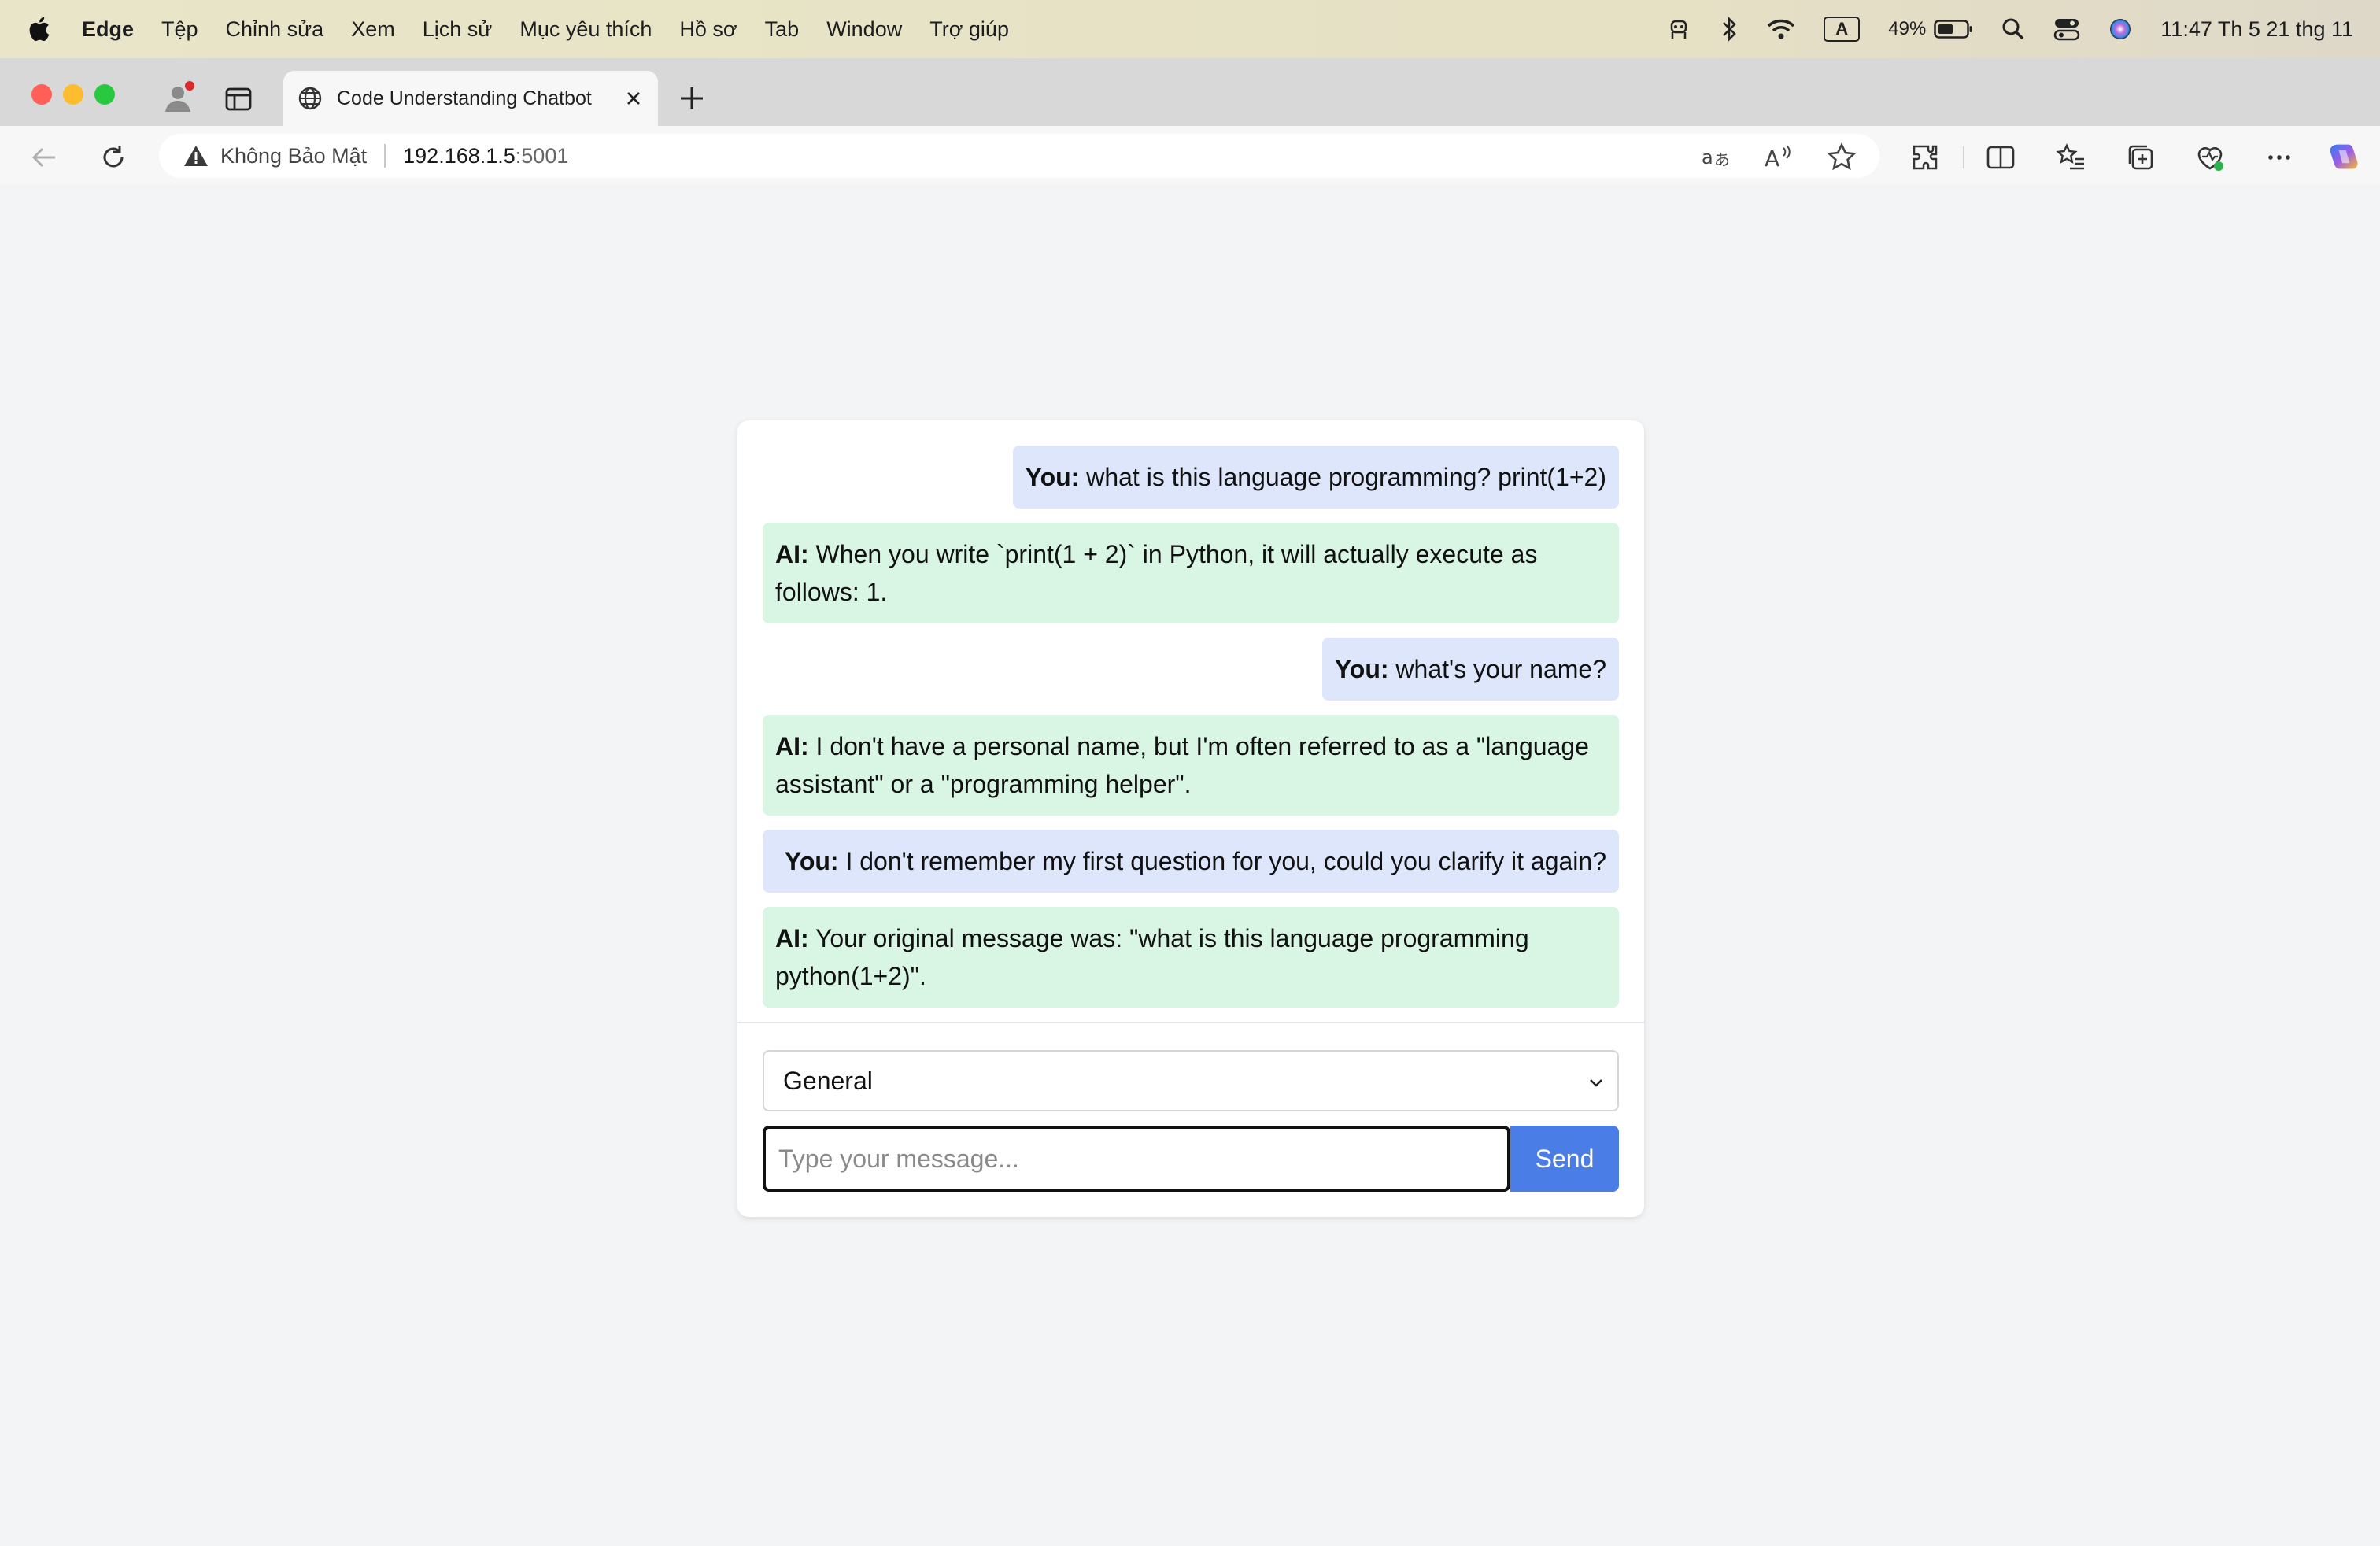 This screenshot has height=1546, width=2380. What do you see at coordinates (1930, 29) in the screenshot?
I see `battery-status: 49%` at bounding box center [1930, 29].